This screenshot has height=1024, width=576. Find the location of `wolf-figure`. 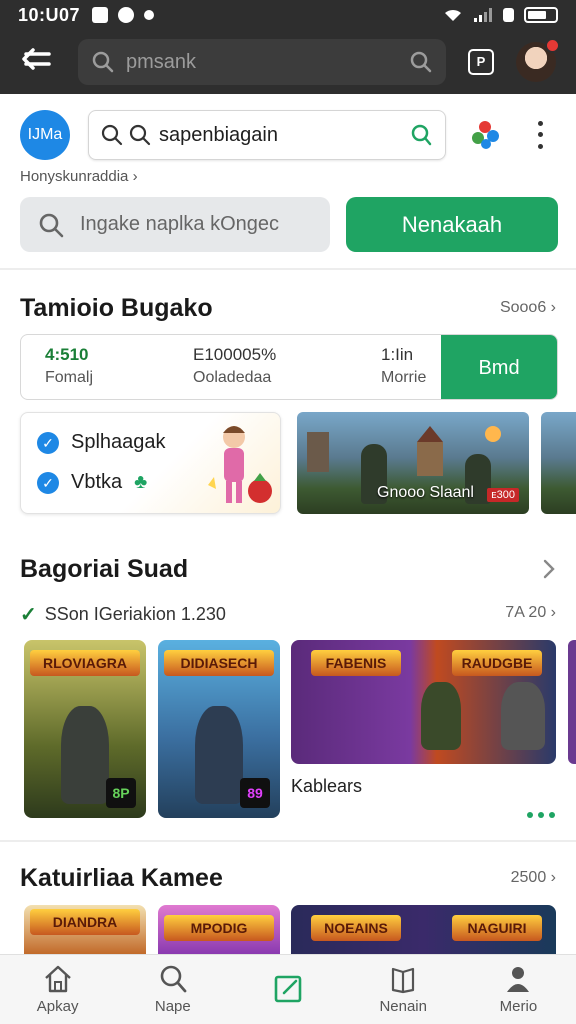

wolf-figure is located at coordinates (523, 715).